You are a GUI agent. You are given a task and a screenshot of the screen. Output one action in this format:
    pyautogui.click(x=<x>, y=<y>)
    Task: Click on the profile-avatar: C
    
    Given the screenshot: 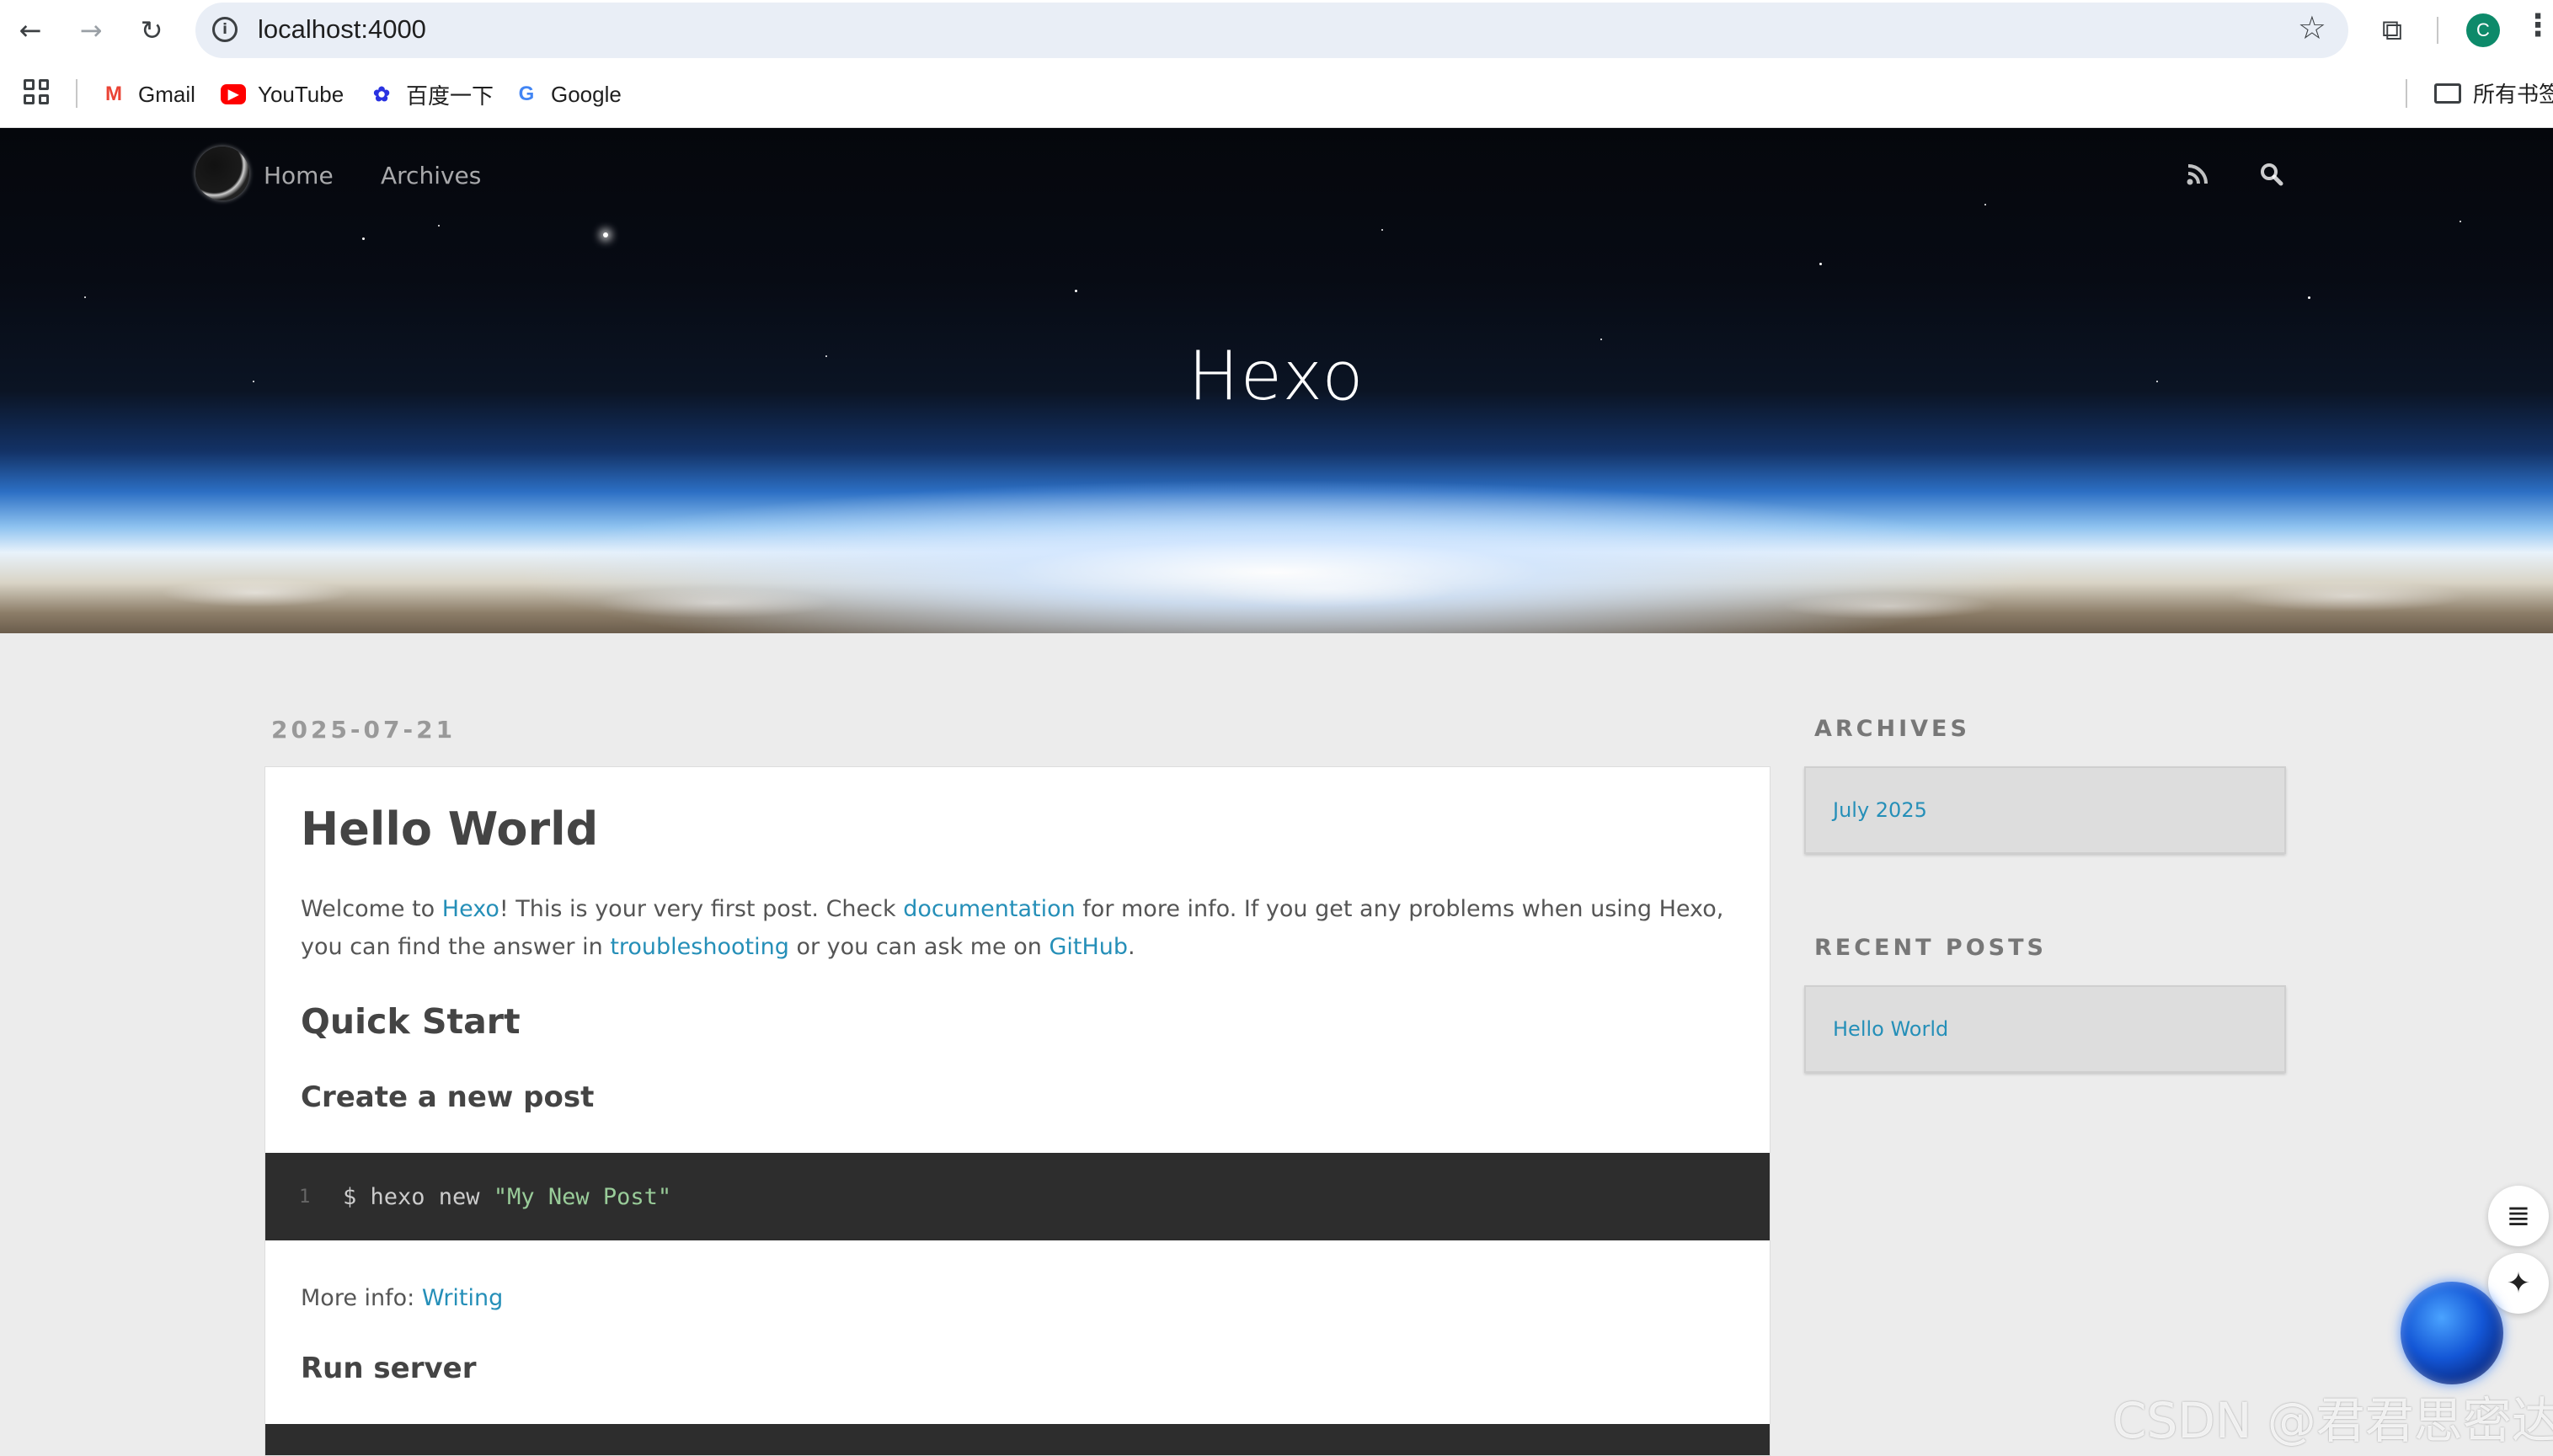 What is the action you would take?
    pyautogui.click(x=2483, y=30)
    